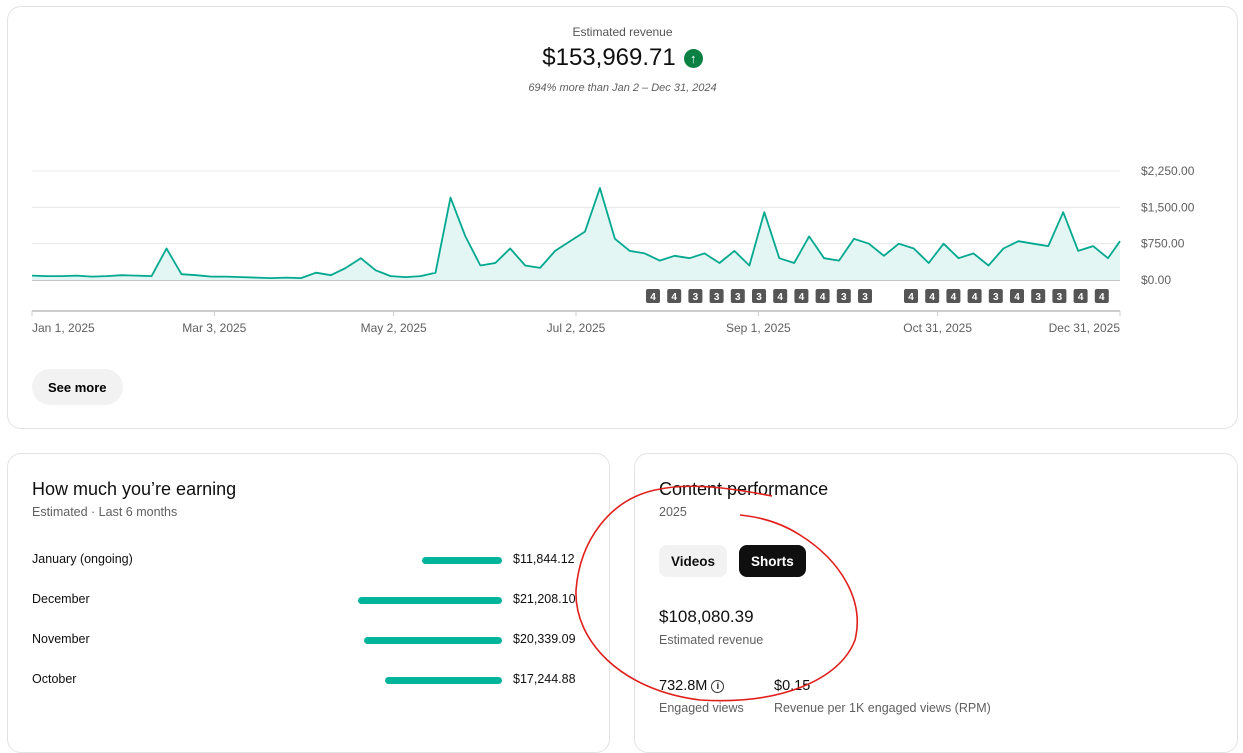  I want to click on earnings-title: How much you’re earning, so click(134, 489).